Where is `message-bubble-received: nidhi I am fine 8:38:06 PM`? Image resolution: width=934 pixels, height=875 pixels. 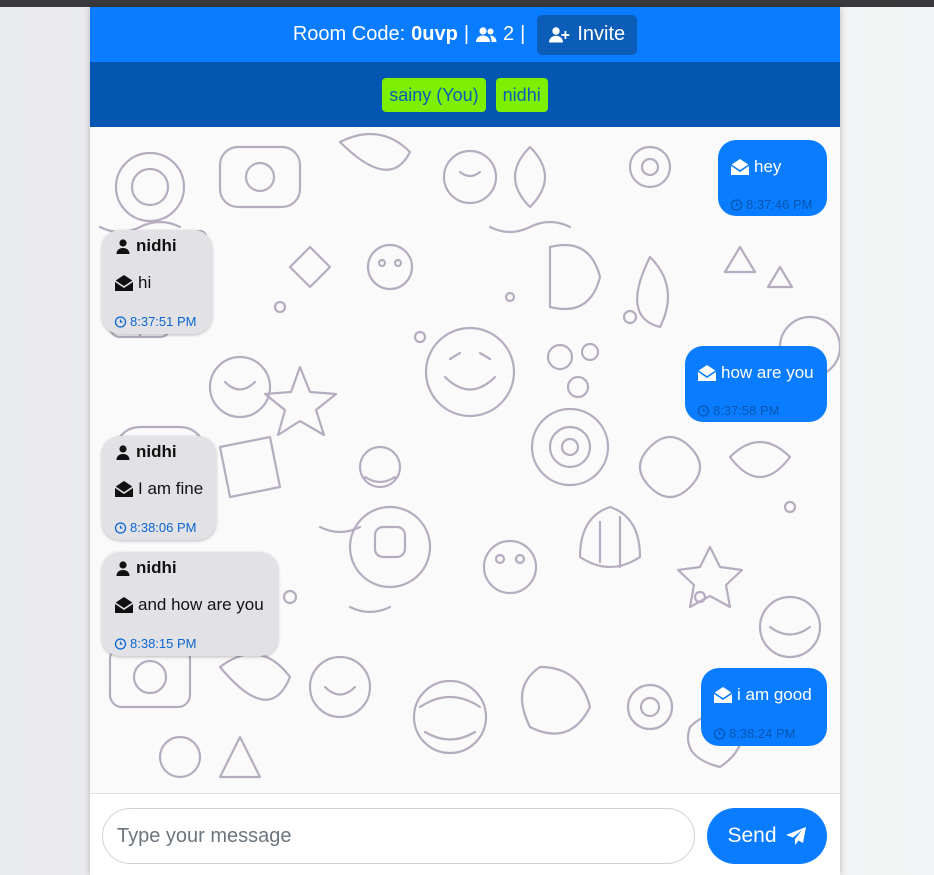 message-bubble-received: nidhi I am fine 8:38:06 PM is located at coordinates (159, 488).